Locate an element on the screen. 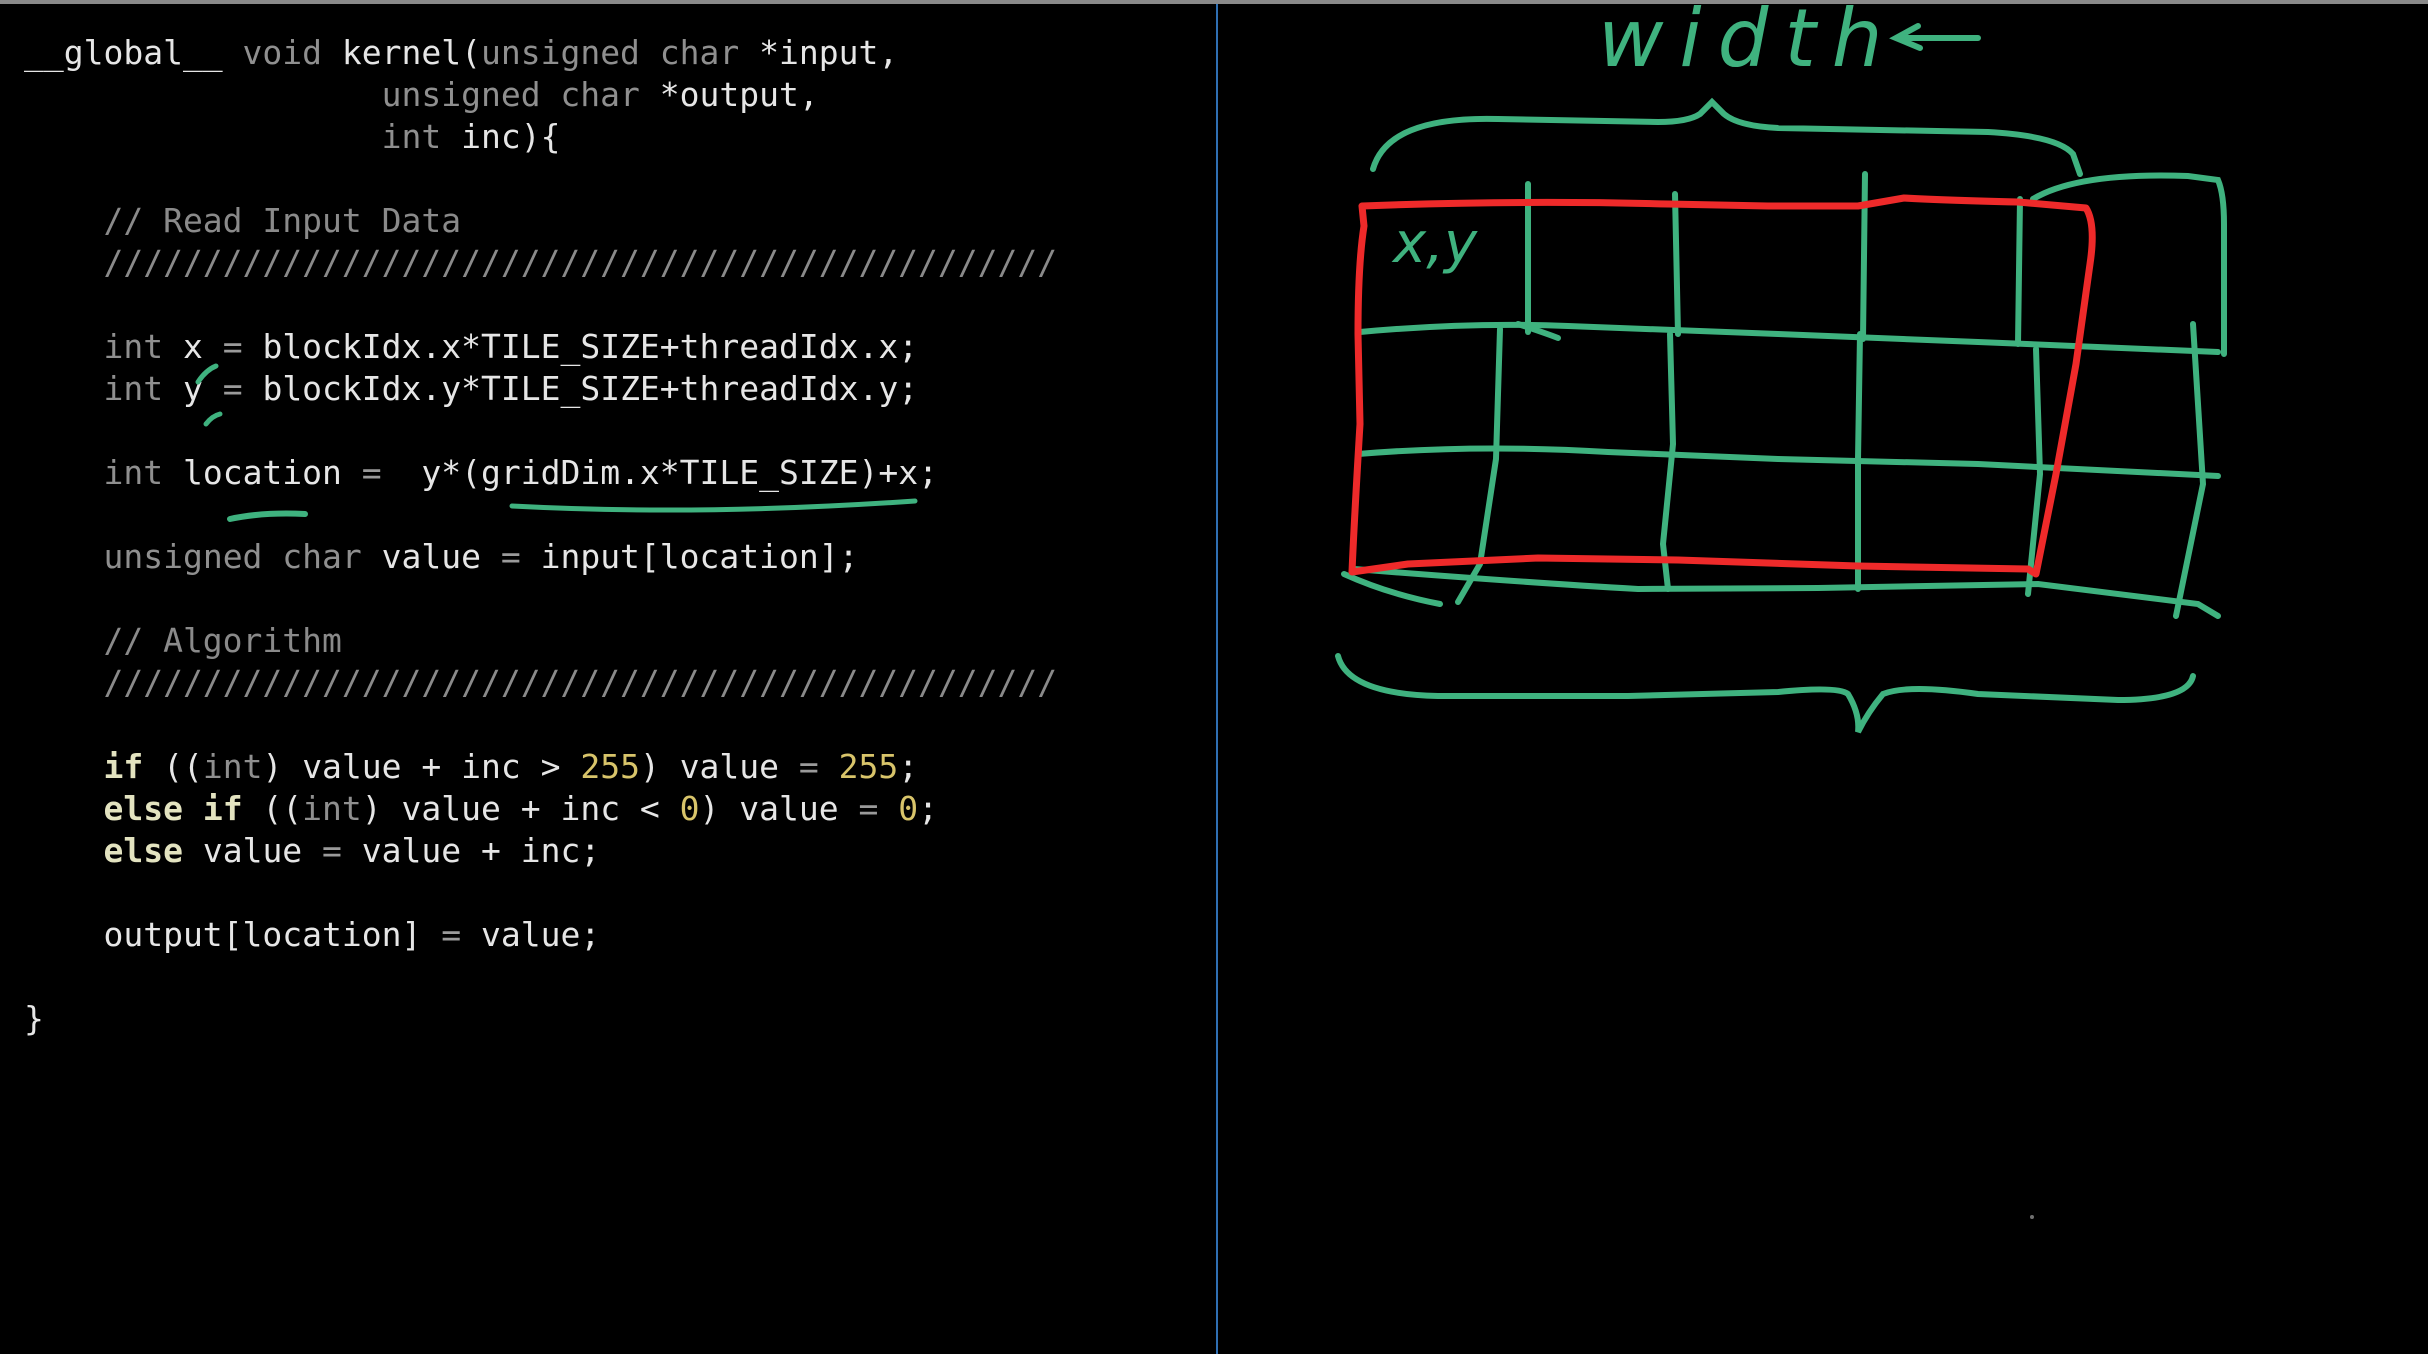 This screenshot has height=1354, width=2428. code-token-plain: inc){ is located at coordinates (501, 136).